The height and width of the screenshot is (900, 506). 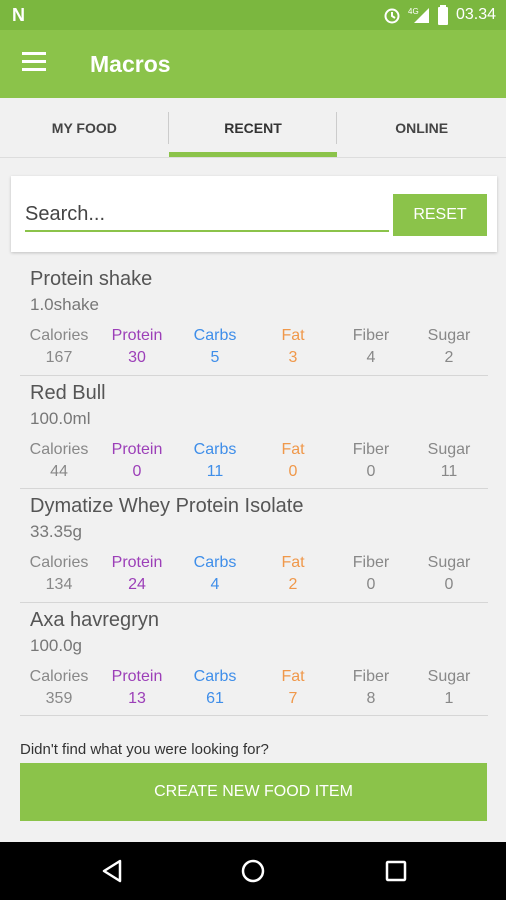 I want to click on food-name: Protein shake, so click(x=91, y=279).